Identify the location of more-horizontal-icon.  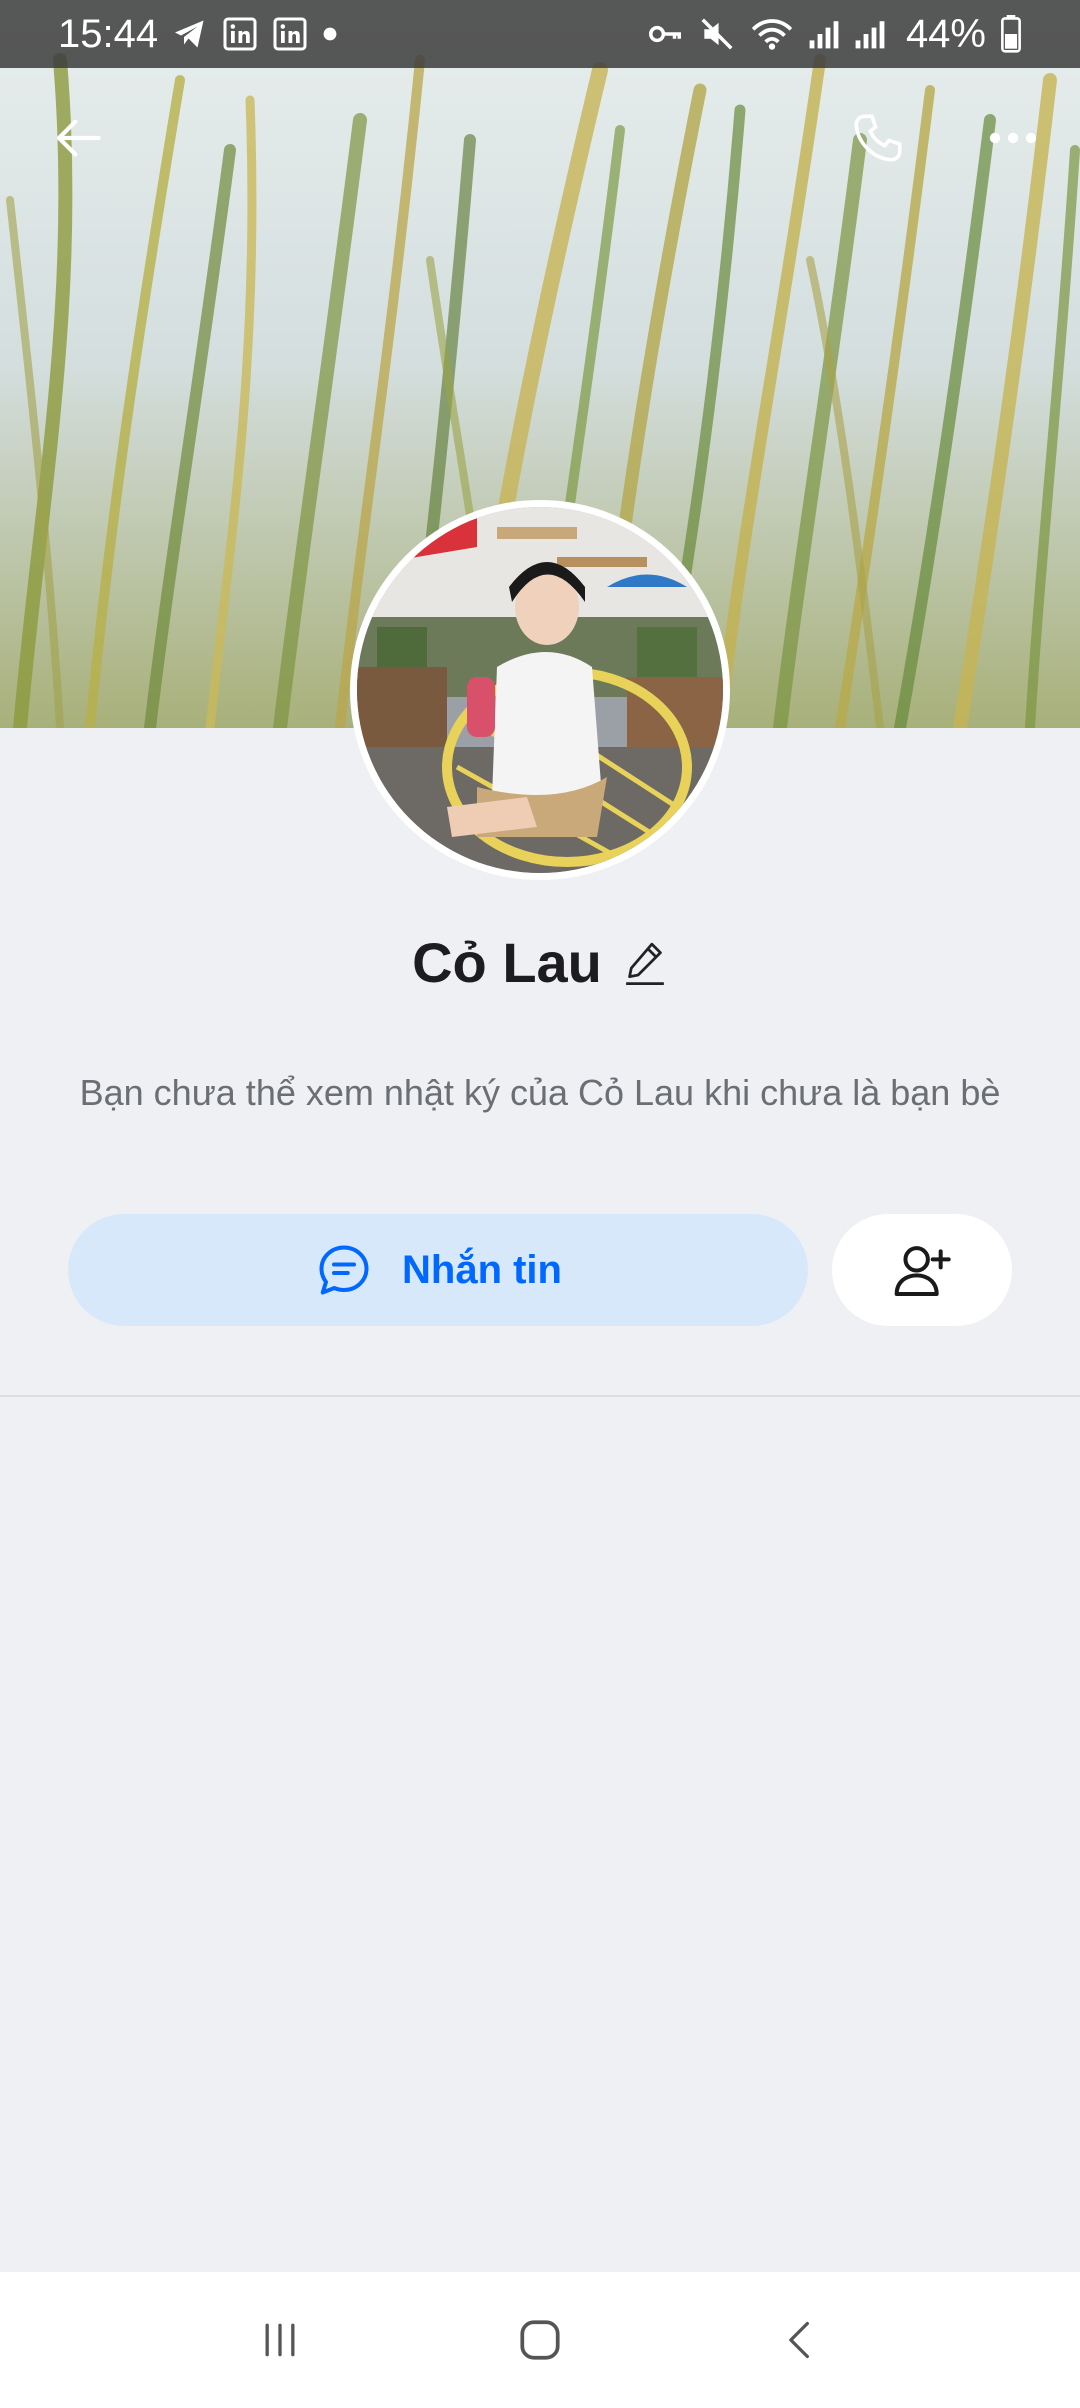
(1013, 138).